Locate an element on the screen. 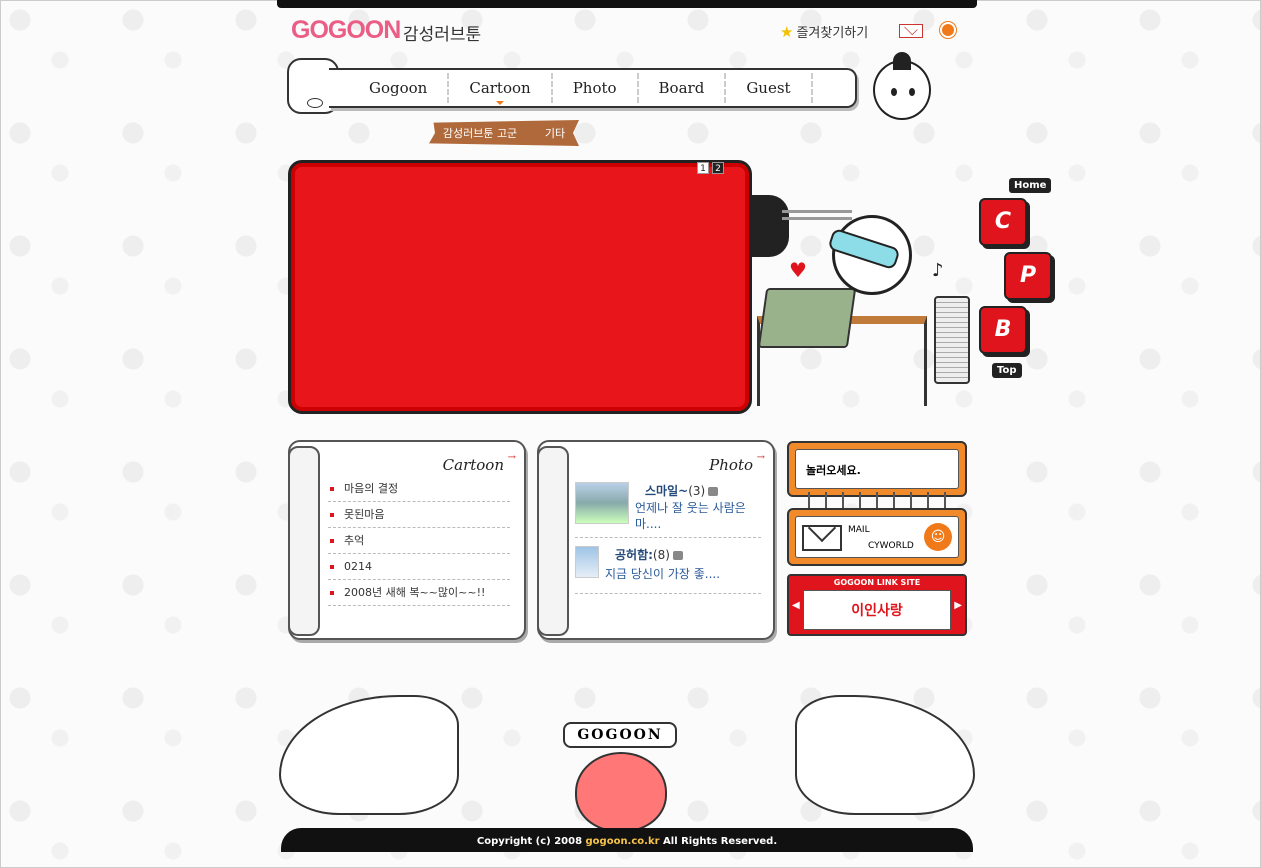  photo-quick-button: P is located at coordinates (1028, 276).